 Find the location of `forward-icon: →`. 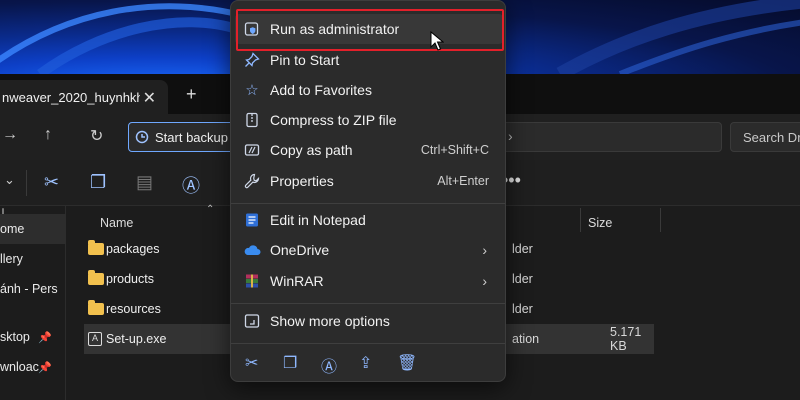

forward-icon: → is located at coordinates (10, 135).